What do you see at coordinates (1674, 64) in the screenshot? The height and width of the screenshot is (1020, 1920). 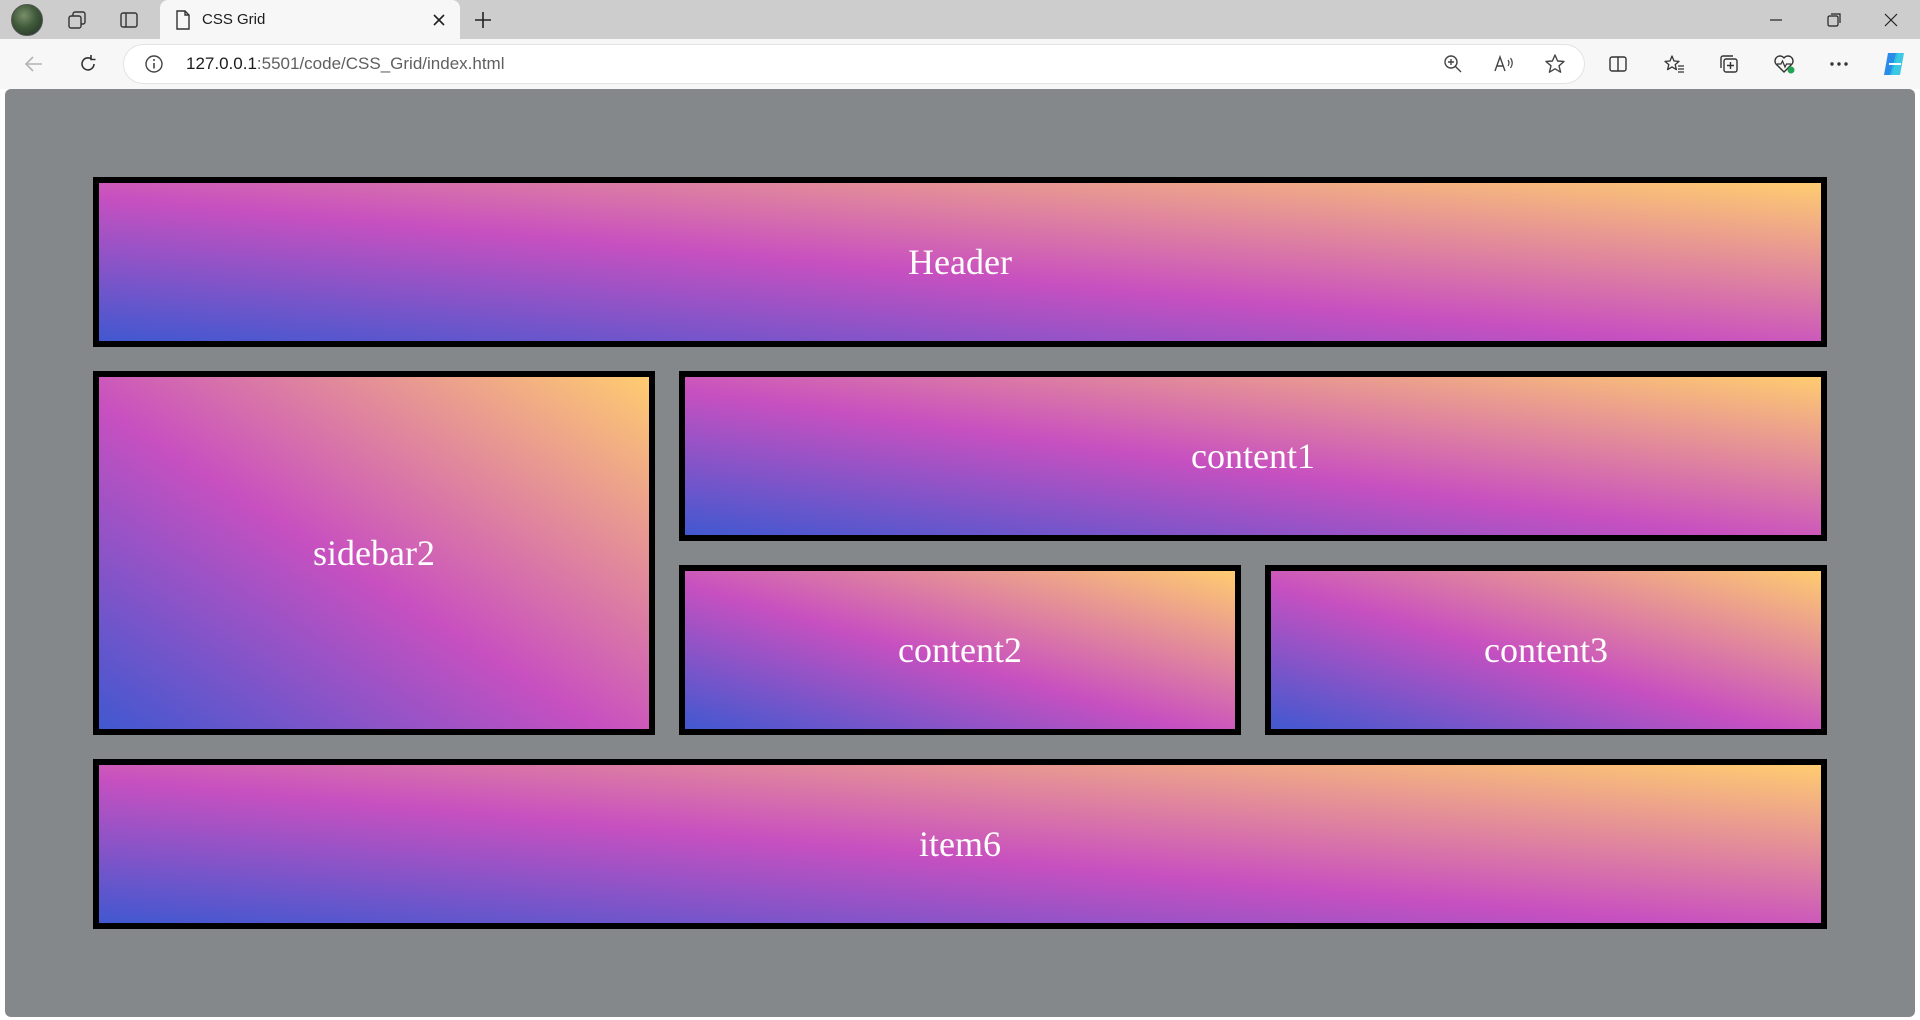 I see `favorites-icon` at bounding box center [1674, 64].